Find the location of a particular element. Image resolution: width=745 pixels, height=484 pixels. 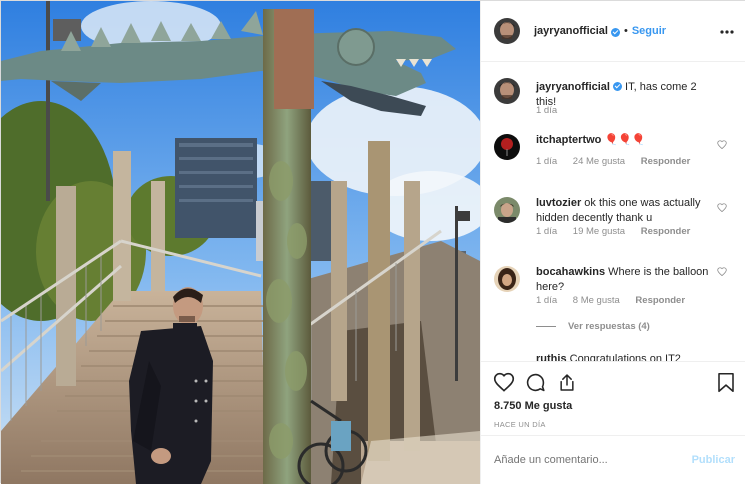

post-header: jayryanofficial • Seguir is located at coordinates (613, 31).